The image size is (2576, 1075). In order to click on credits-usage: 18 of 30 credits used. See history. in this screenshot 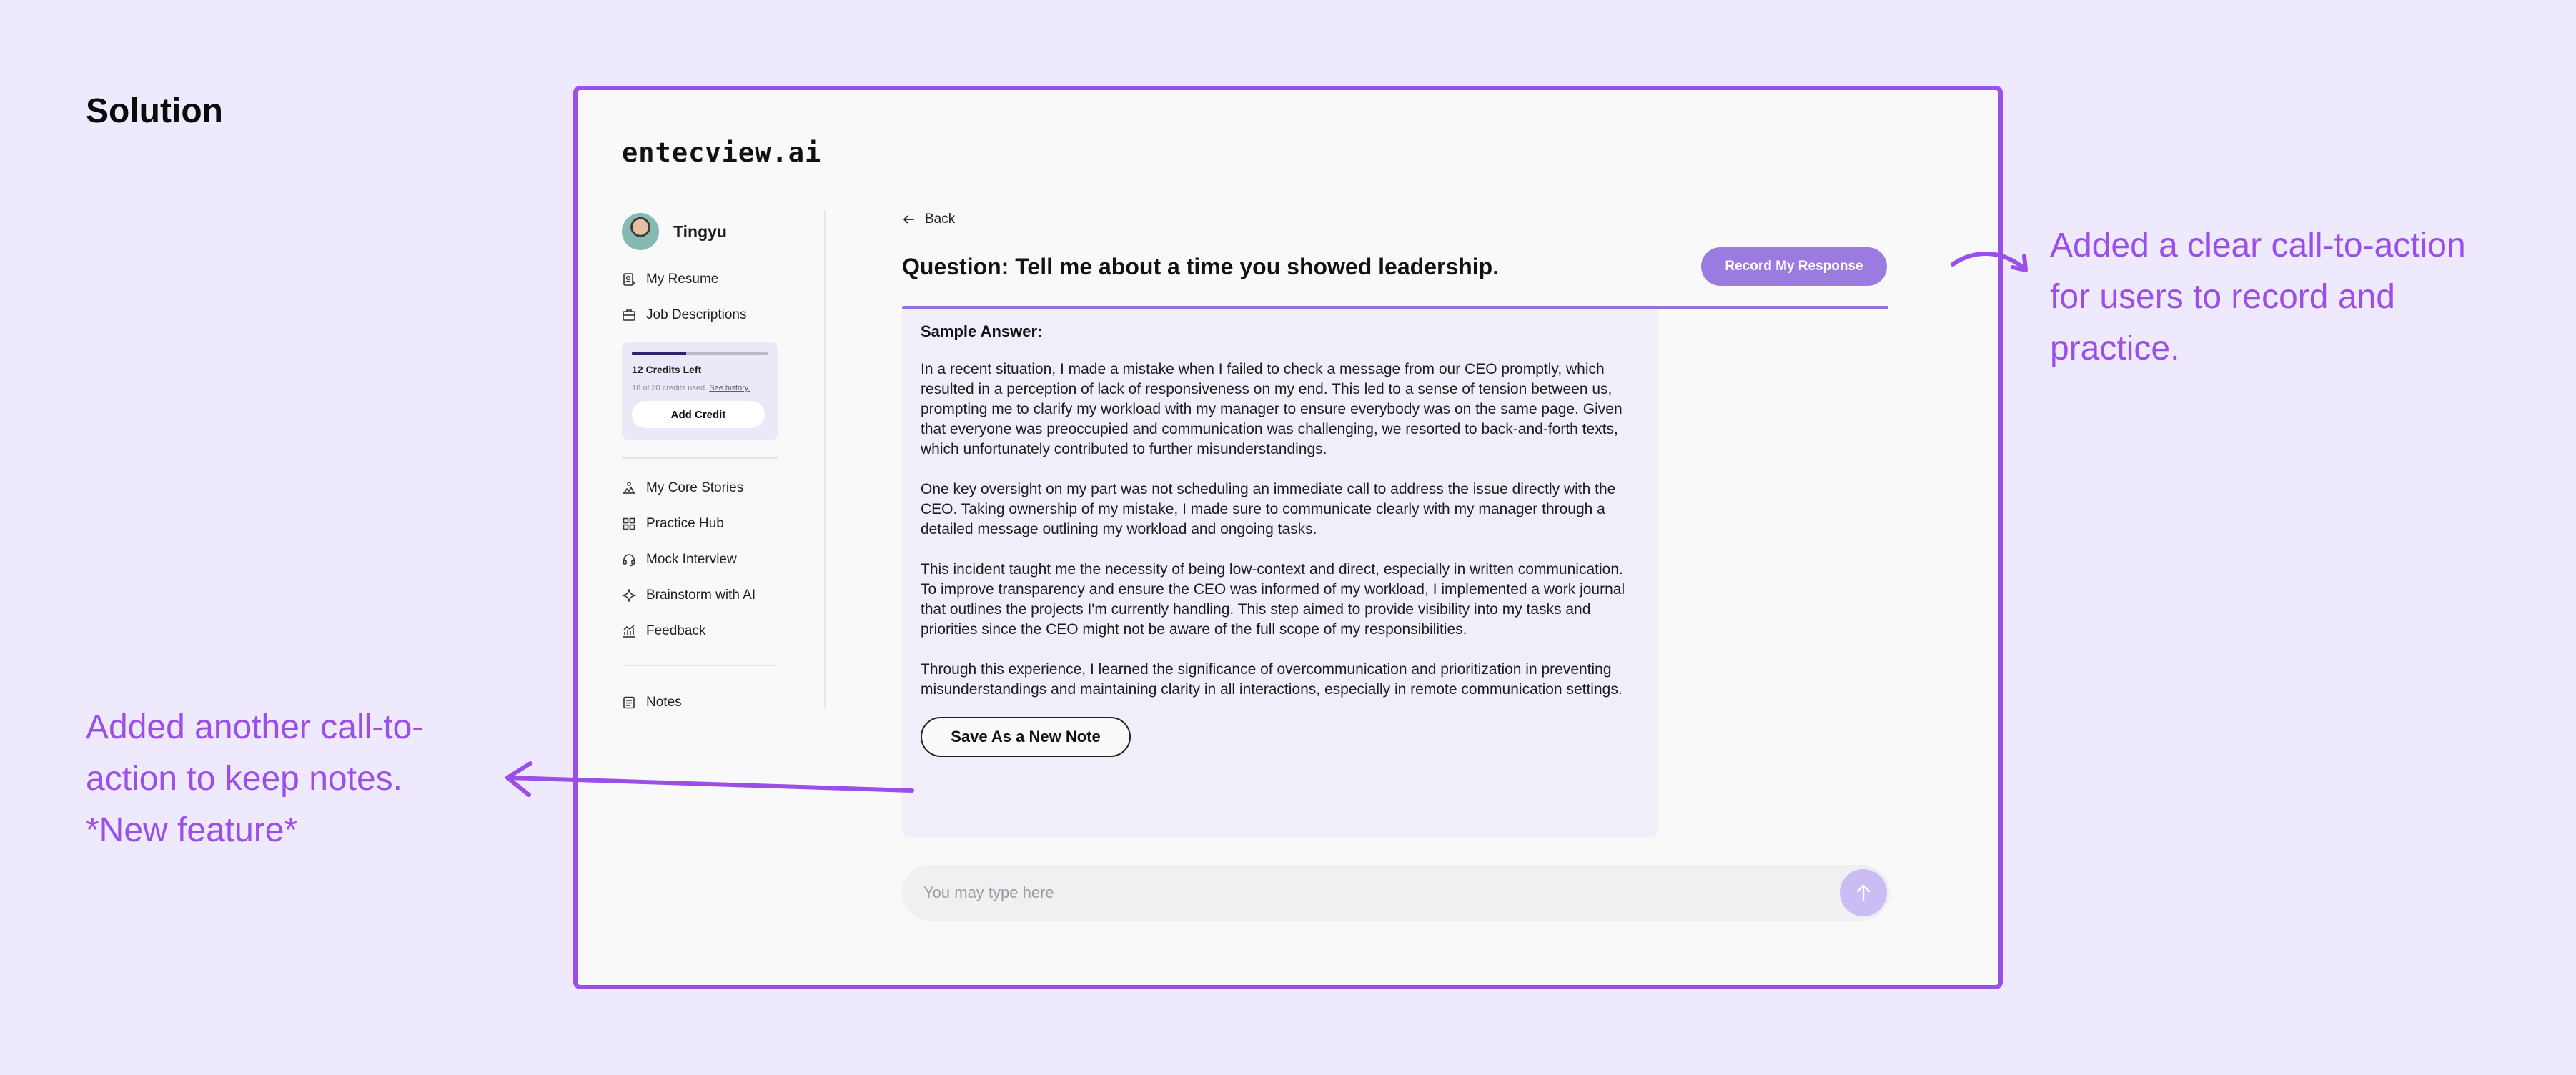, I will do `click(700, 388)`.